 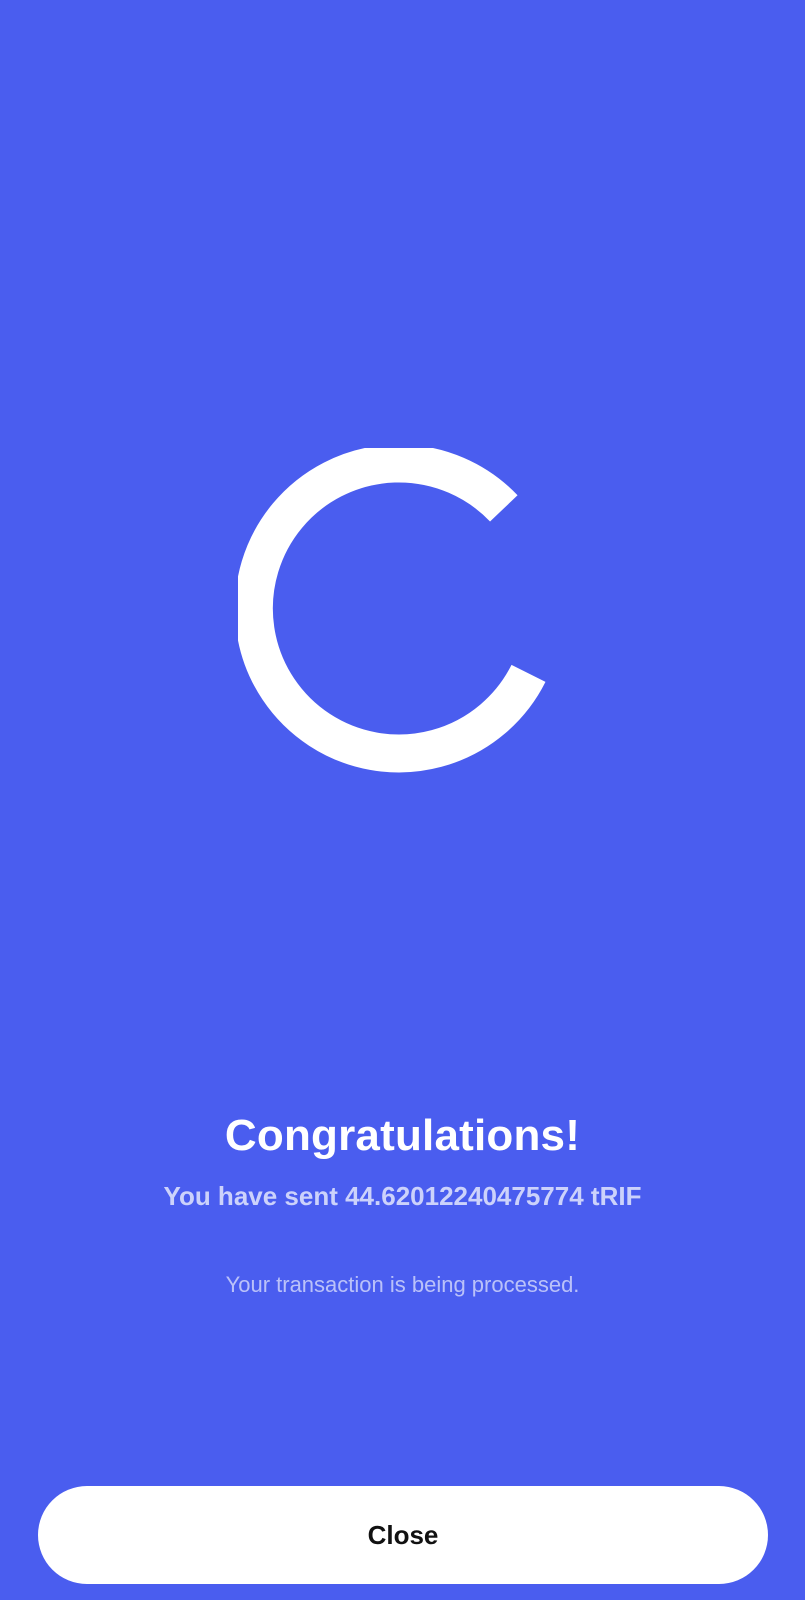 I want to click on page-title: Congratulations!, so click(x=402, y=1135).